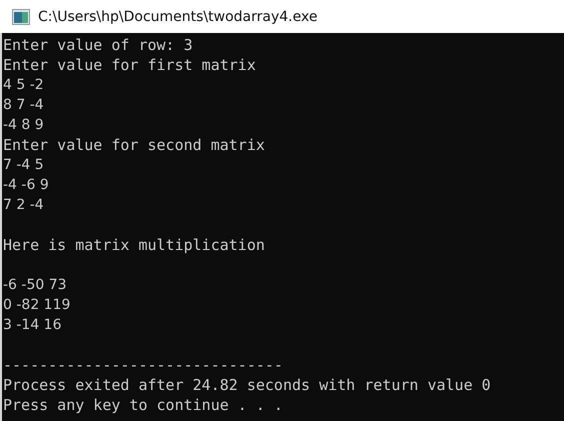 Image resolution: width=564 pixels, height=421 pixels. What do you see at coordinates (26, 185) in the screenshot?
I see `console-input-line: -4 -6 9` at bounding box center [26, 185].